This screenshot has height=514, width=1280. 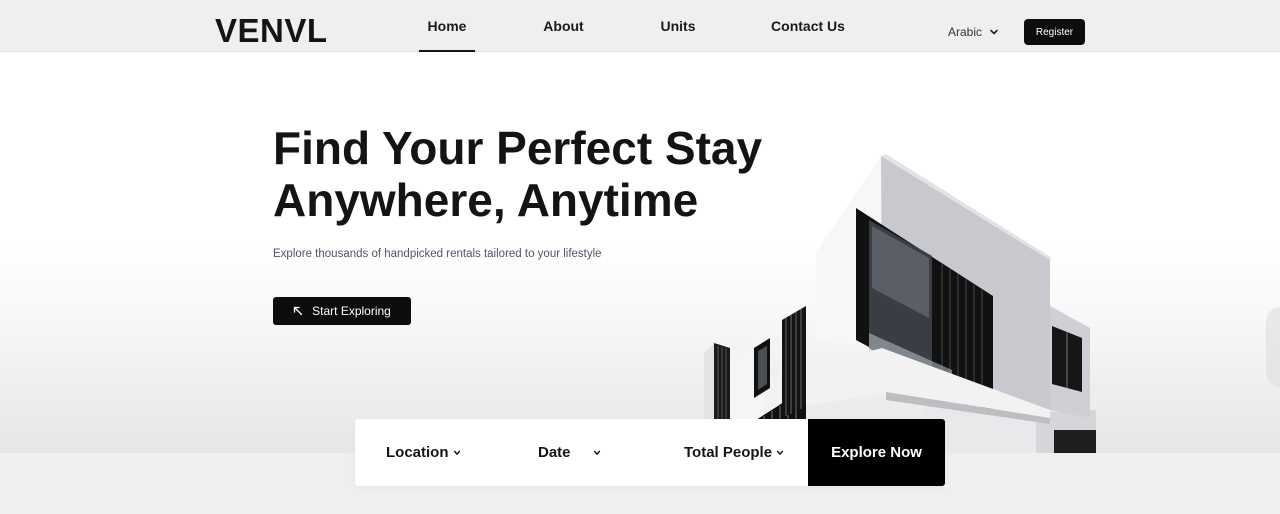 What do you see at coordinates (417, 452) in the screenshot?
I see `location-label: Location` at bounding box center [417, 452].